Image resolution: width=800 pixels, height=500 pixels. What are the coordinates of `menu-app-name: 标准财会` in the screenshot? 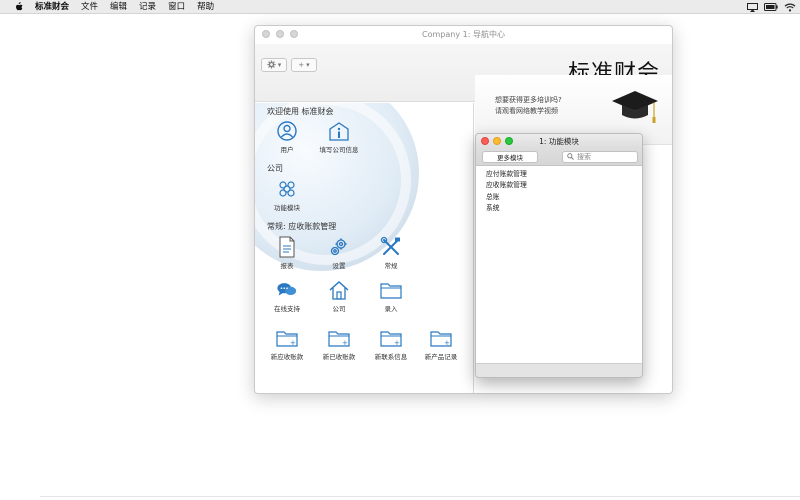 It's located at (52, 7).